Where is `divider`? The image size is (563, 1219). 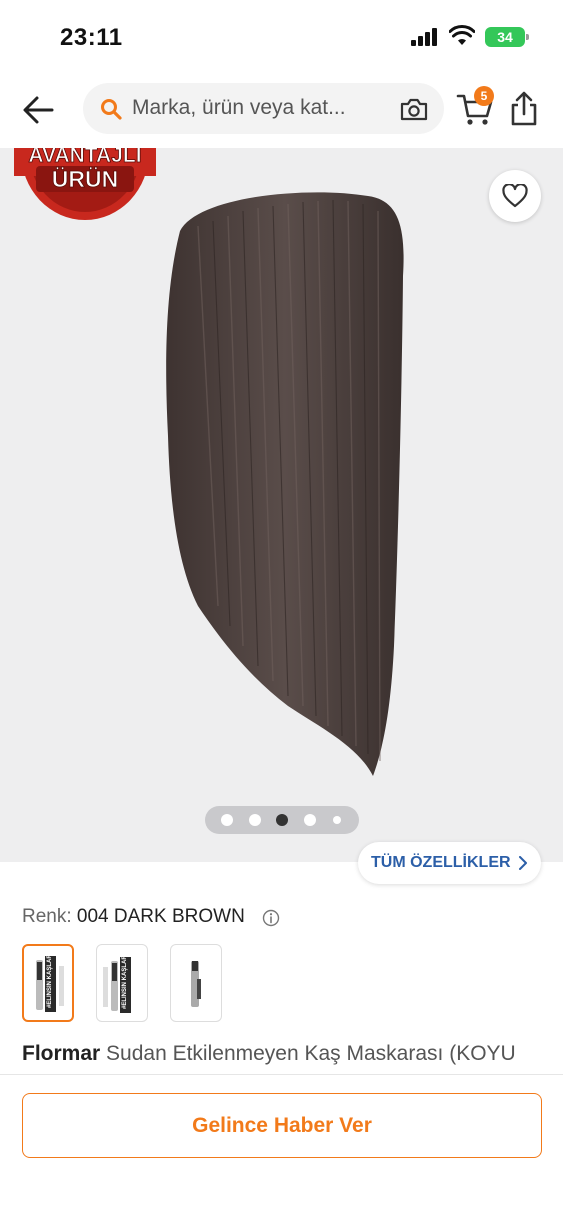 divider is located at coordinates (281, 1074).